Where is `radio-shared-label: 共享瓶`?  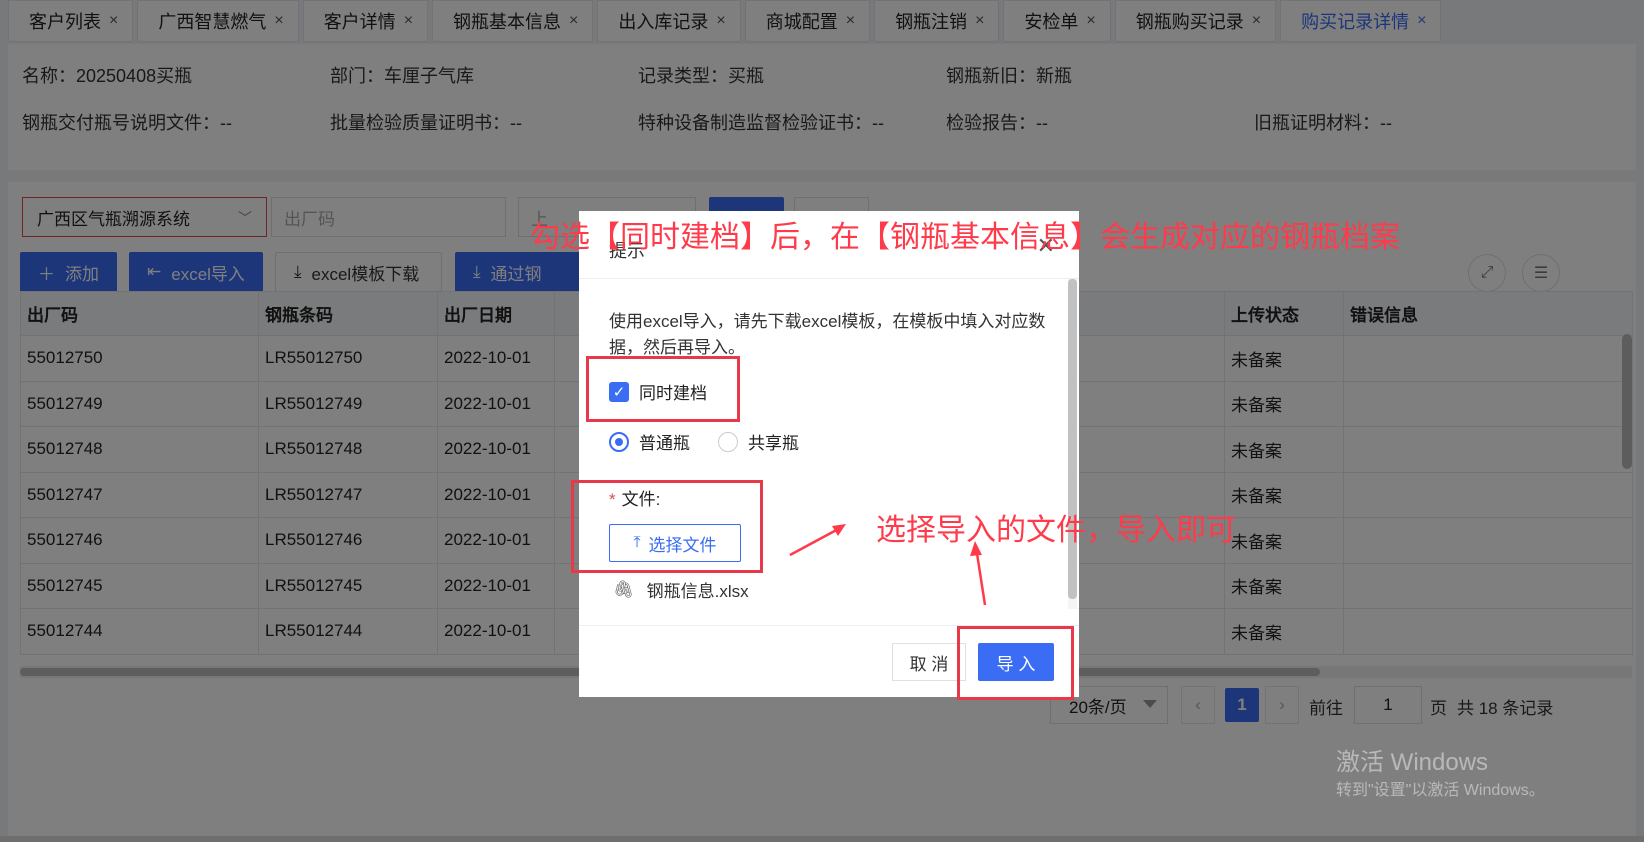 radio-shared-label: 共享瓶 is located at coordinates (773, 443).